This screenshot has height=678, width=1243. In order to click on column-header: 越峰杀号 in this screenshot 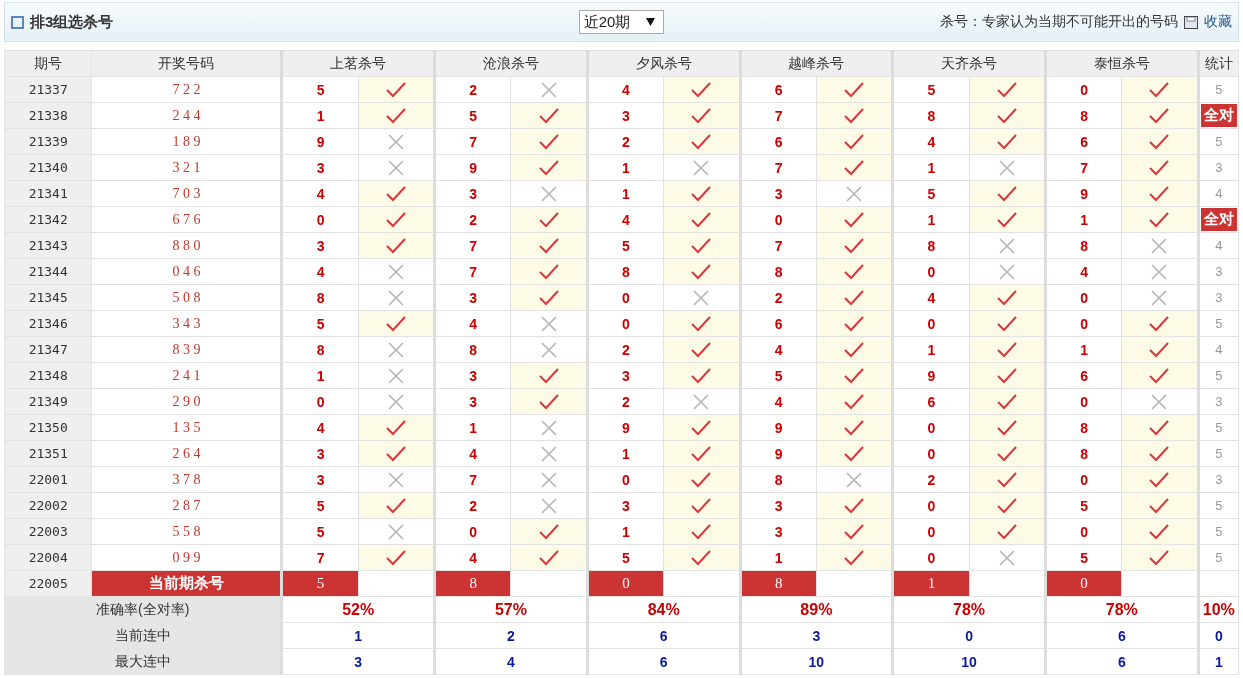, I will do `click(816, 63)`.